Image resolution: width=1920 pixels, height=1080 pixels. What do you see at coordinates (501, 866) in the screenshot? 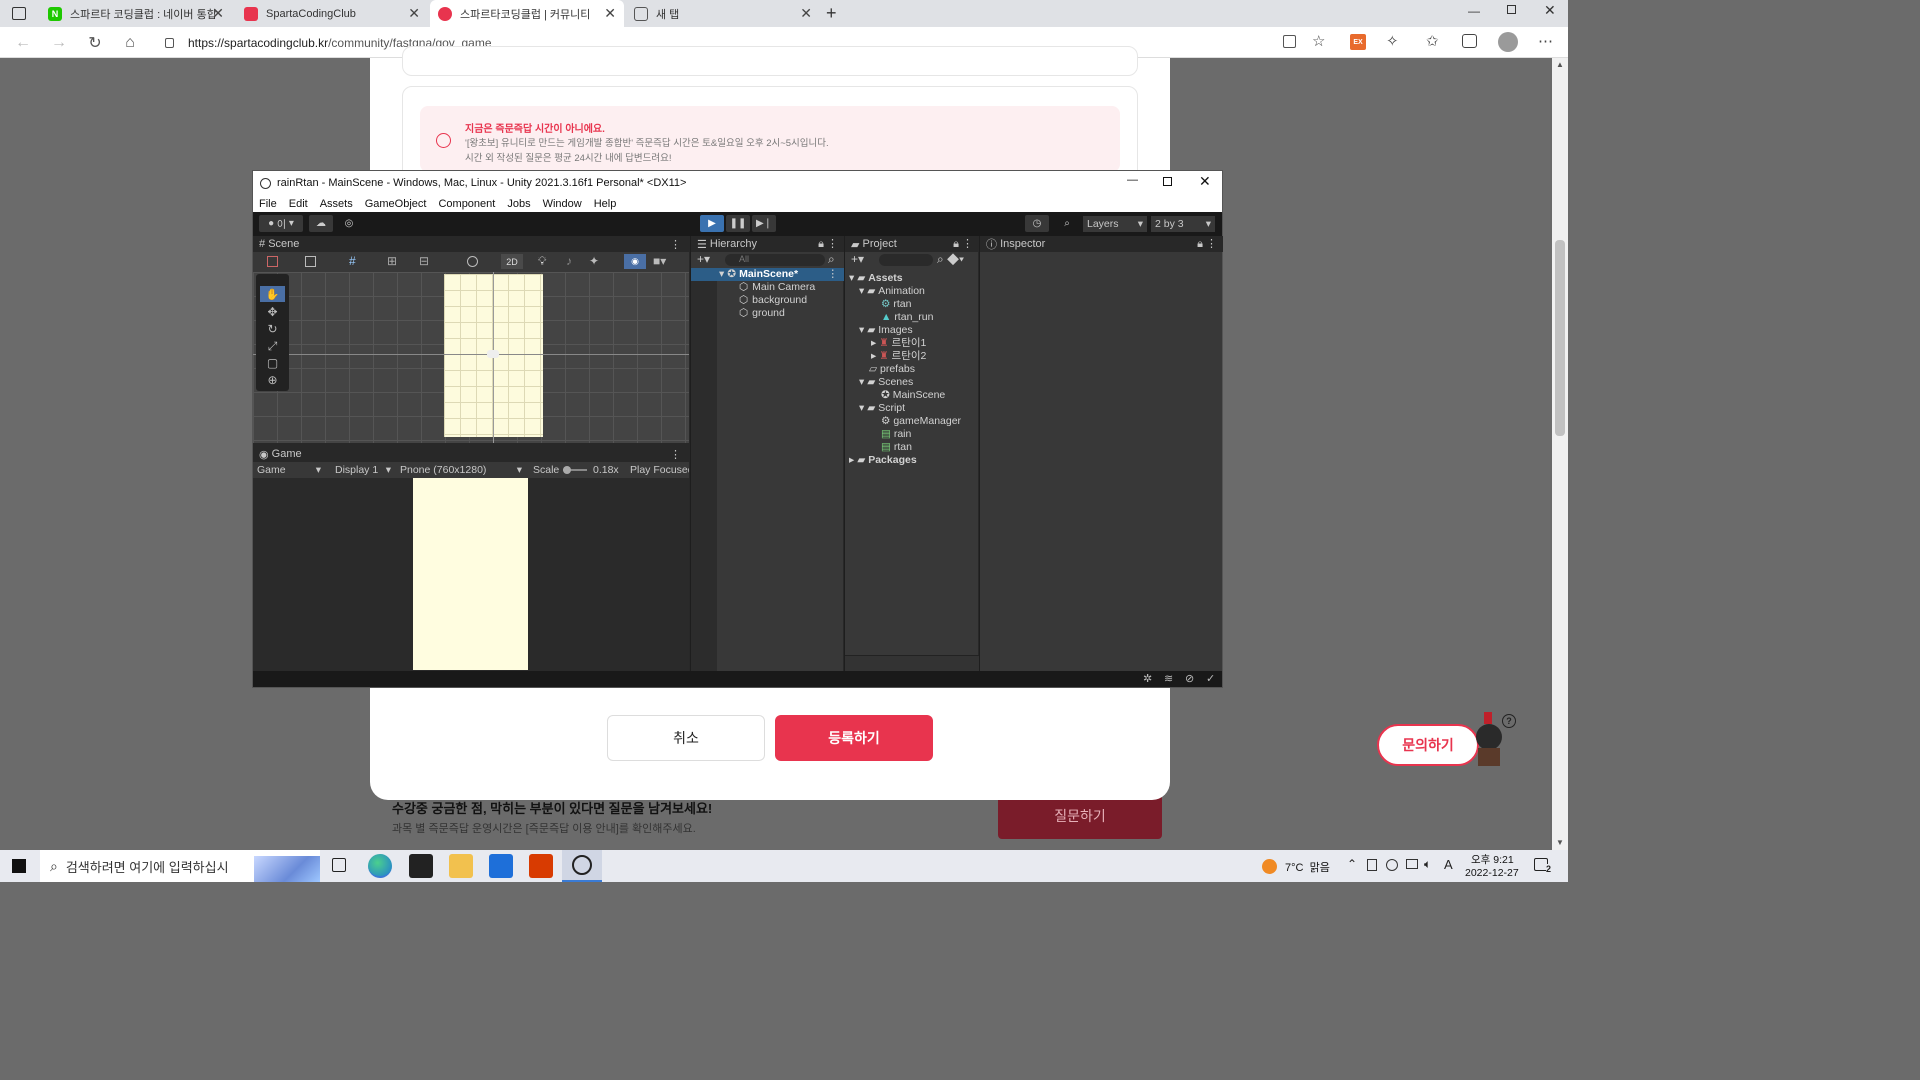
I see `mail-icon` at bounding box center [501, 866].